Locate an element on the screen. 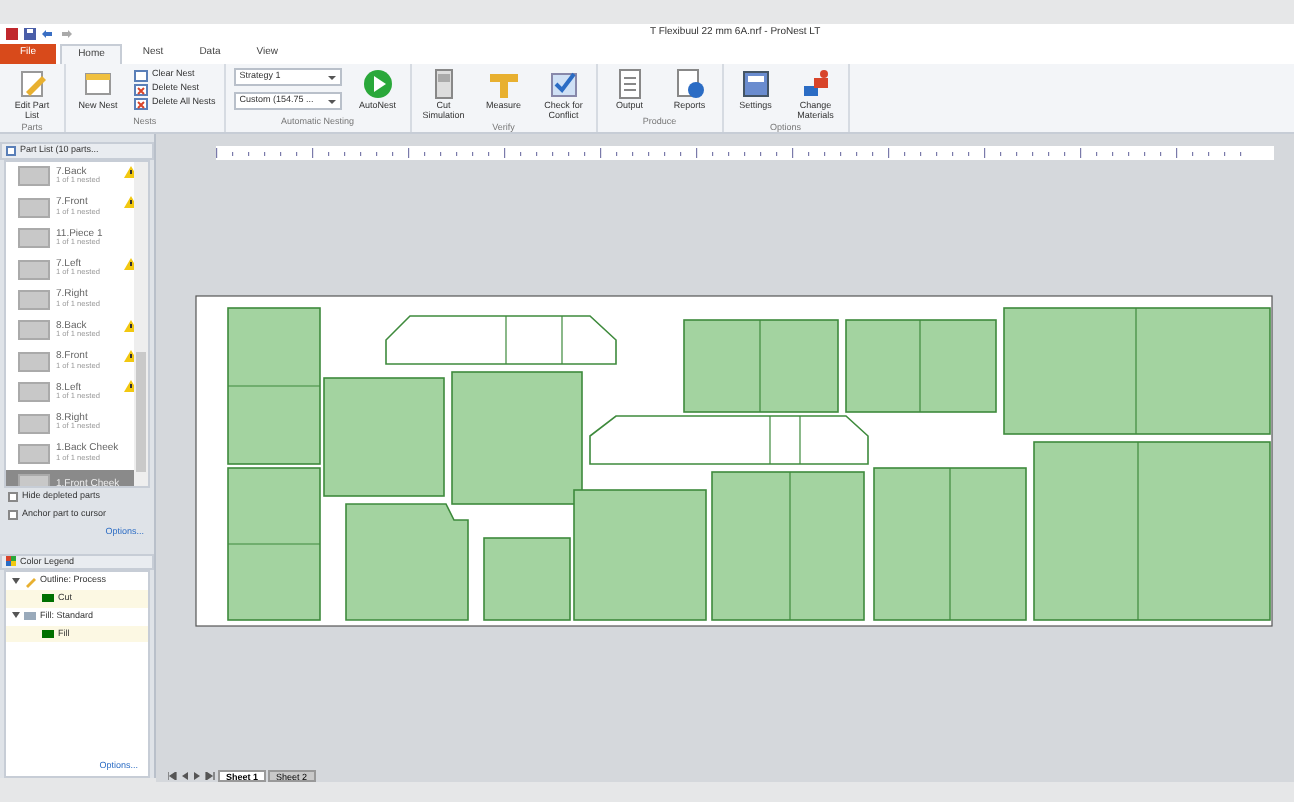  sheet-icon is located at coordinates (141, 75).